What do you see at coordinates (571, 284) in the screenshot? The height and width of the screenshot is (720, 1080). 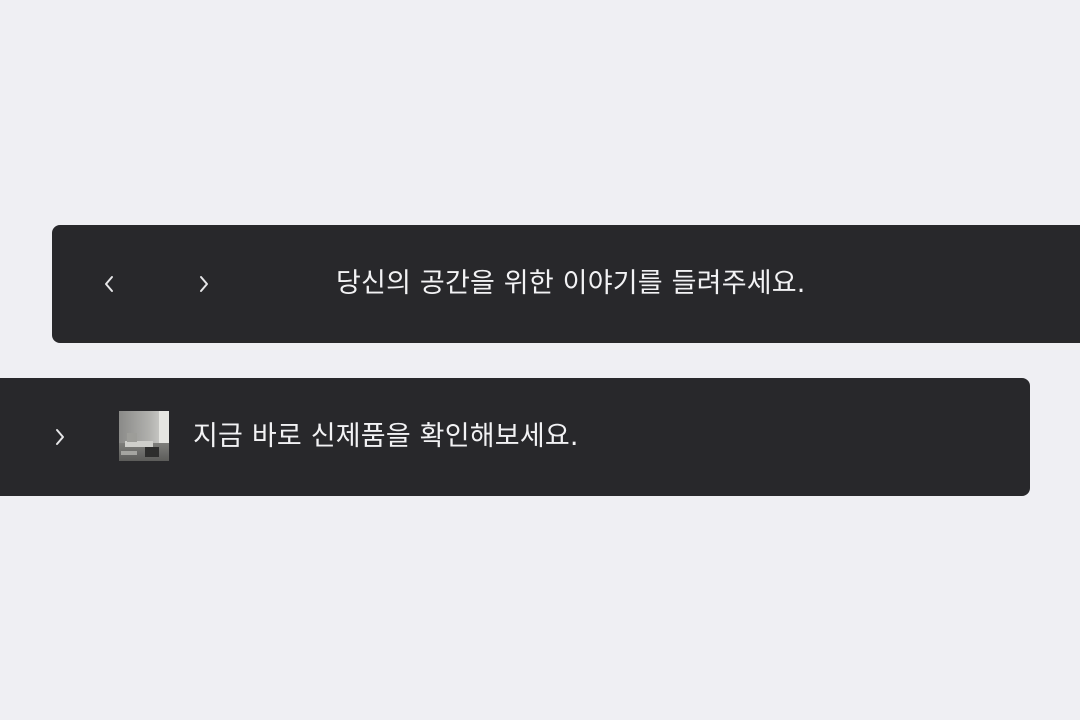 I see `banner-message: 당신의 공간을 위한 이야기를 들려주세요.` at bounding box center [571, 284].